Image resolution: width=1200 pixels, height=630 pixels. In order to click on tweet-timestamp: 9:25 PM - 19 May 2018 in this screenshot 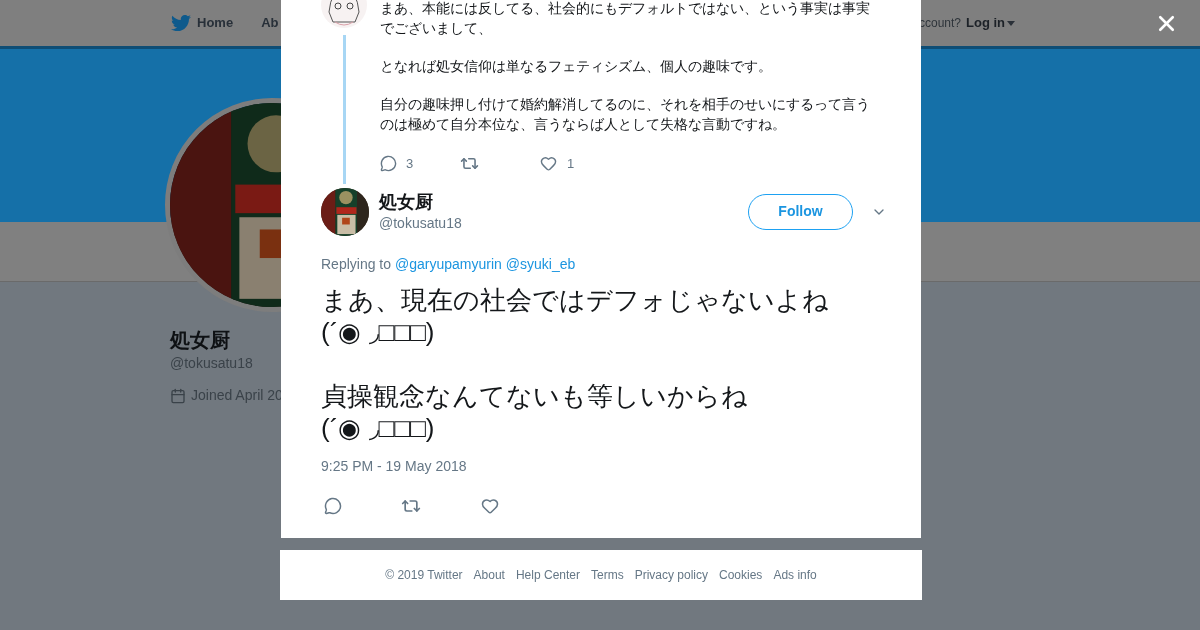, I will do `click(601, 465)`.